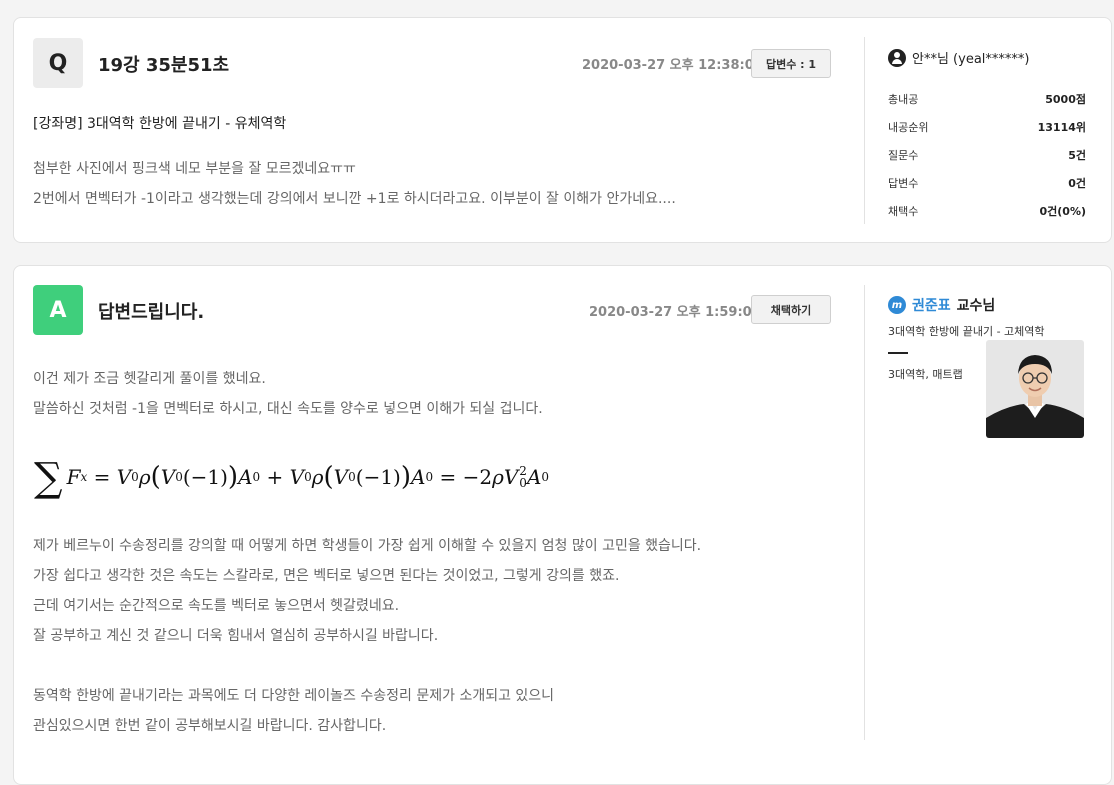 This screenshot has height=785, width=1114. What do you see at coordinates (216, 606) in the screenshot?
I see `answer-body-line: 근데 여기서는 순간적으로 속도를 벡터로 놓으면서 헷갈렸네요.` at bounding box center [216, 606].